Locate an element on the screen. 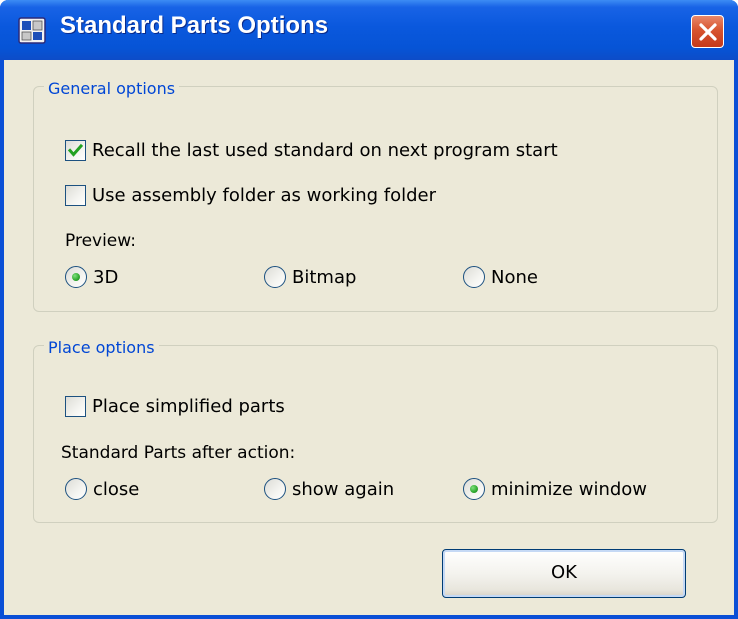  preview-3d-radio is located at coordinates (76, 277).